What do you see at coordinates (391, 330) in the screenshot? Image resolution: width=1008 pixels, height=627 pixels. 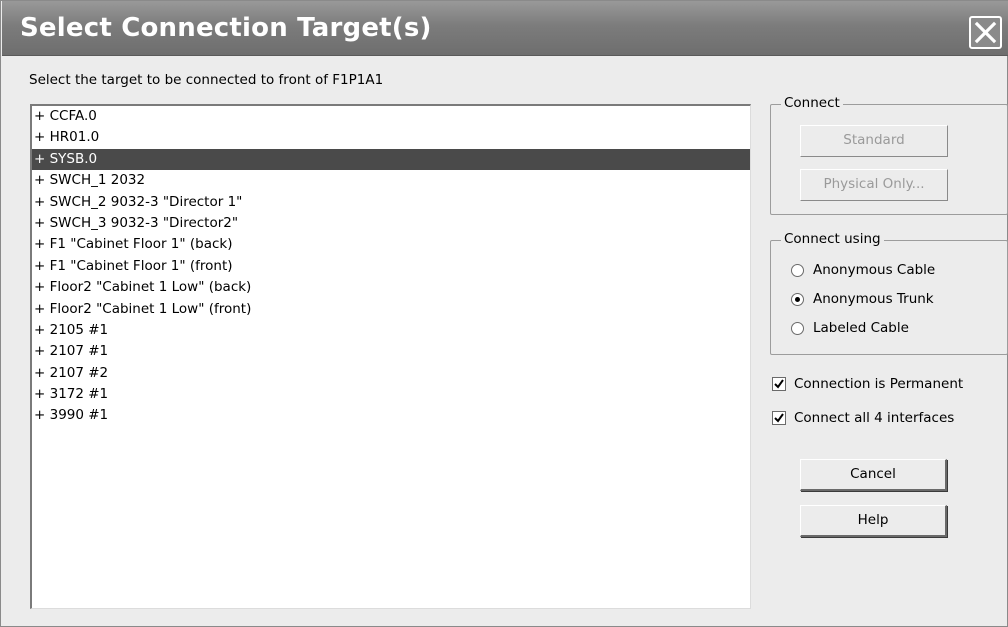 I see `list-item: + 2105 #1` at bounding box center [391, 330].